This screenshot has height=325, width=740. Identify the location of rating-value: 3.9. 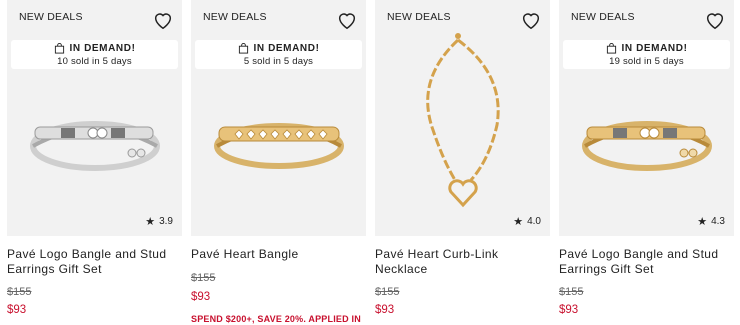
(166, 221).